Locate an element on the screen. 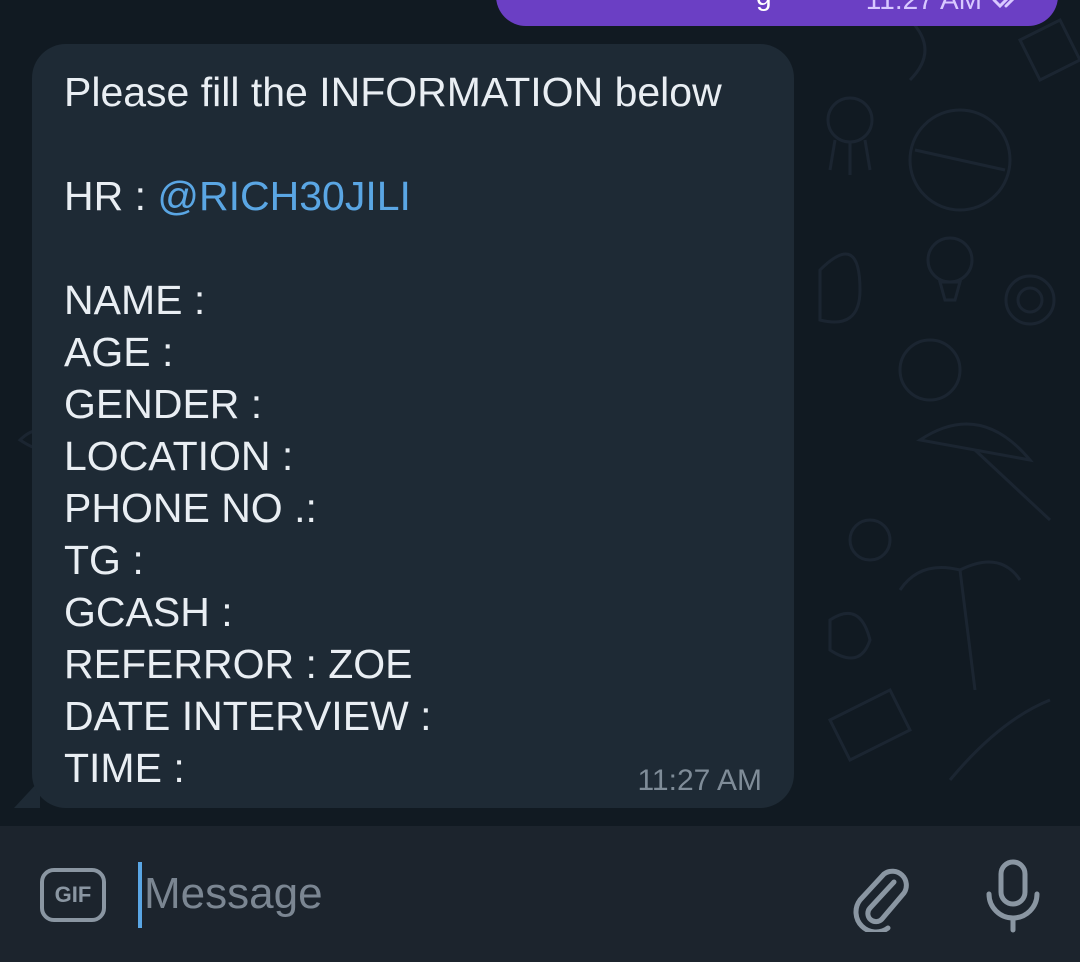 Image resolution: width=1080 pixels, height=962 pixels. message-input is located at coordinates (484, 894).